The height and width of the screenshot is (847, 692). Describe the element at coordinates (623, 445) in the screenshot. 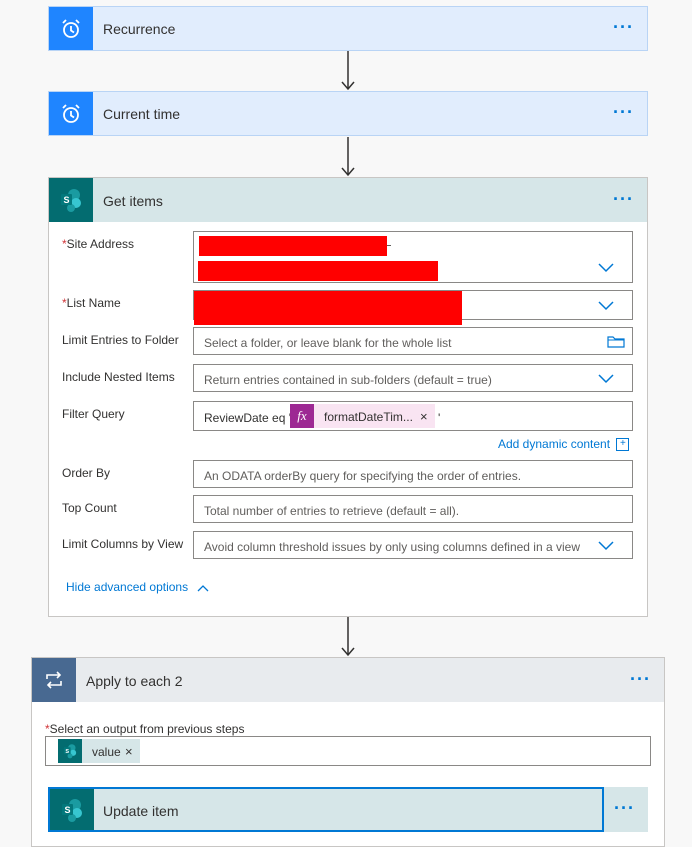

I see `add-plus-icon: +` at that location.